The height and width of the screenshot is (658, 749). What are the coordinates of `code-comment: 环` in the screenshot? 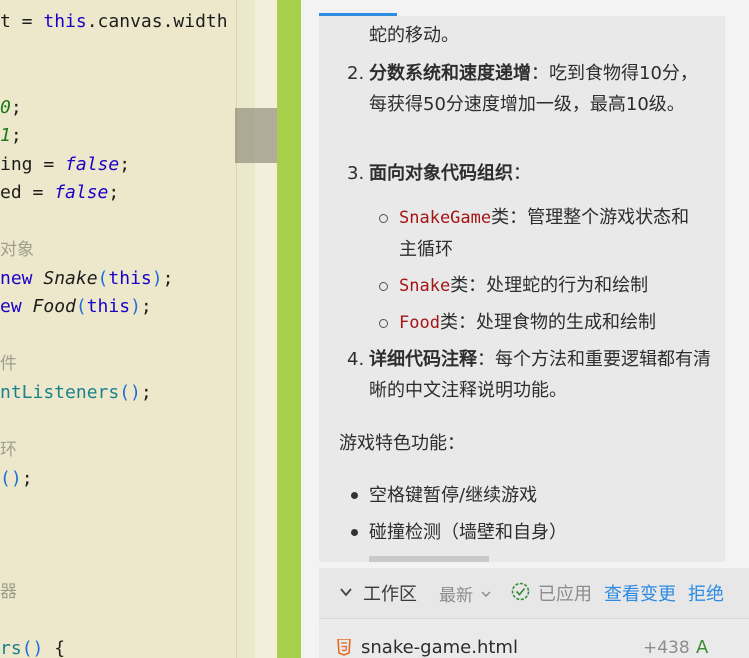 It's located at (8, 450).